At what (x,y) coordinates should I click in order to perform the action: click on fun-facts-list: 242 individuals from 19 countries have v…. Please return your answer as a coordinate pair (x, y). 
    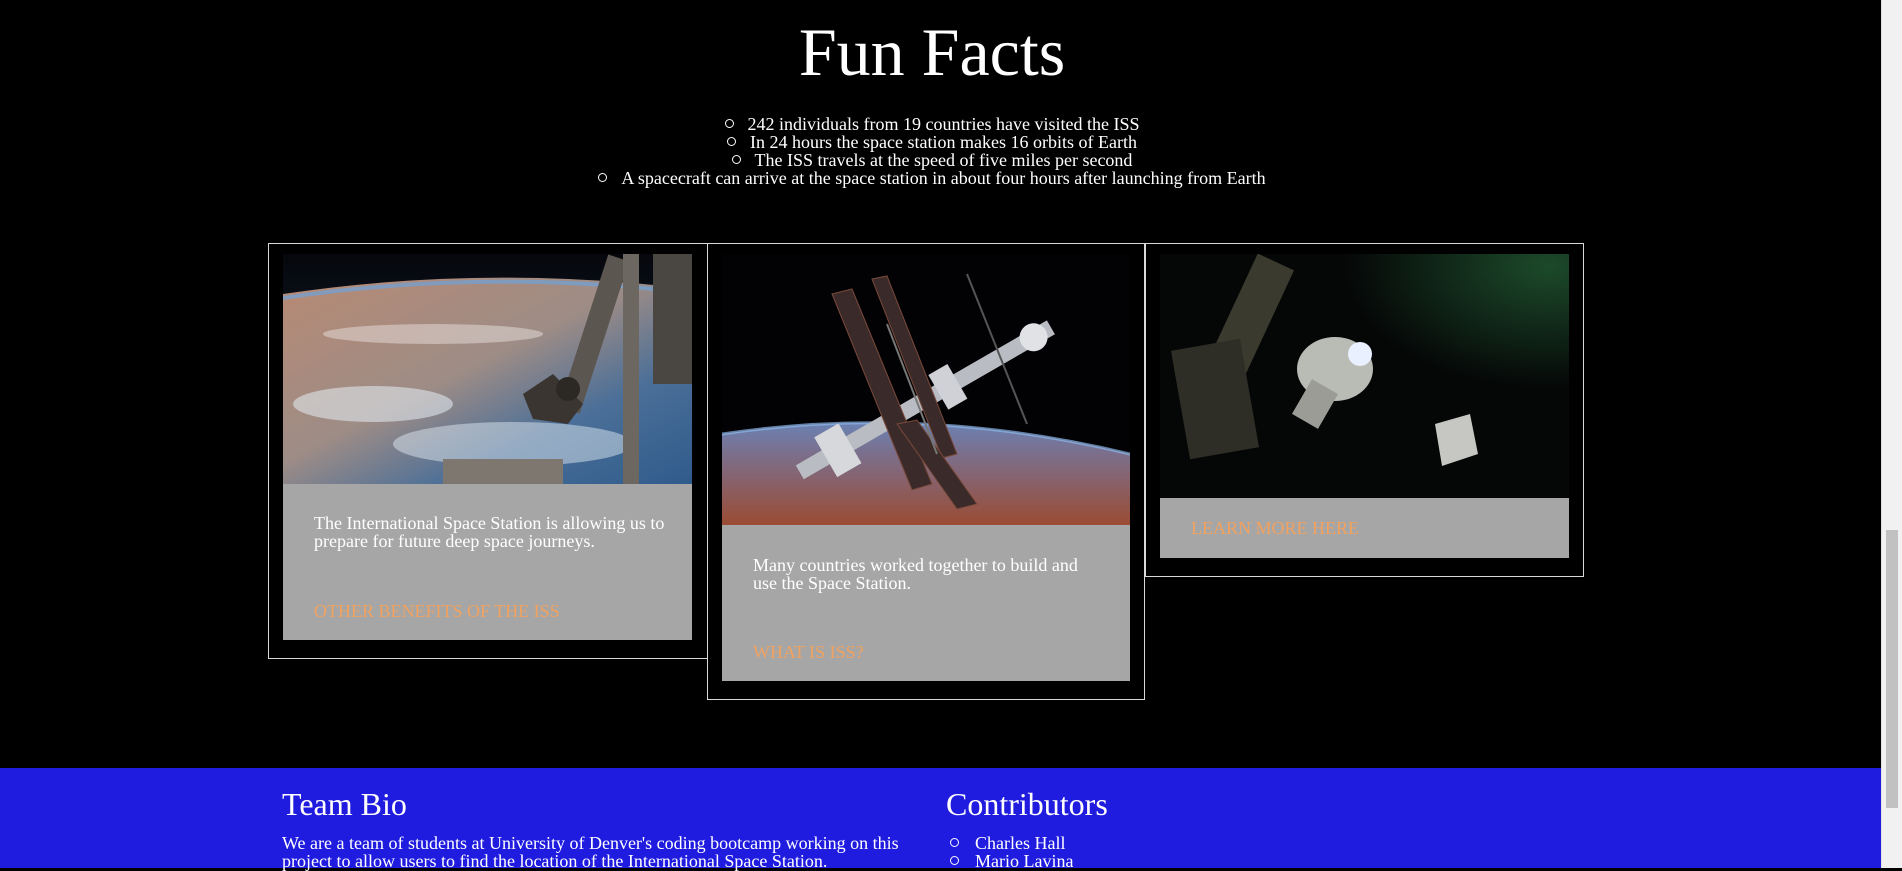
    Looking at the image, I should click on (932, 151).